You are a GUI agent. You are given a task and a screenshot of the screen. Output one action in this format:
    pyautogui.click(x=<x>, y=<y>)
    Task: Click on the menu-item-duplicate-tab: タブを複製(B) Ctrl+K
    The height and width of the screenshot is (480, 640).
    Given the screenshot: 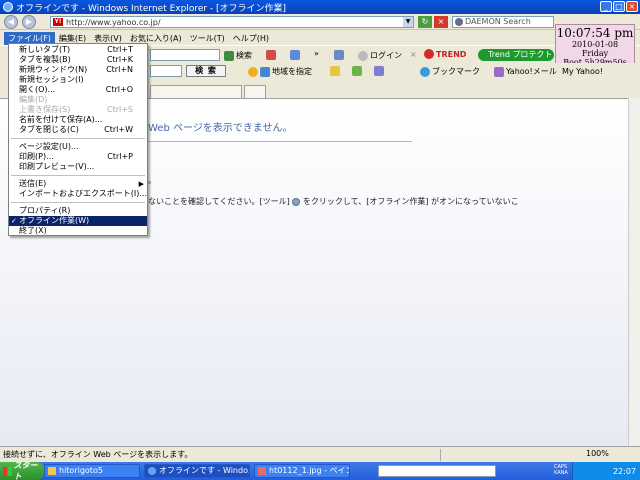 What is the action you would take?
    pyautogui.click(x=78, y=60)
    